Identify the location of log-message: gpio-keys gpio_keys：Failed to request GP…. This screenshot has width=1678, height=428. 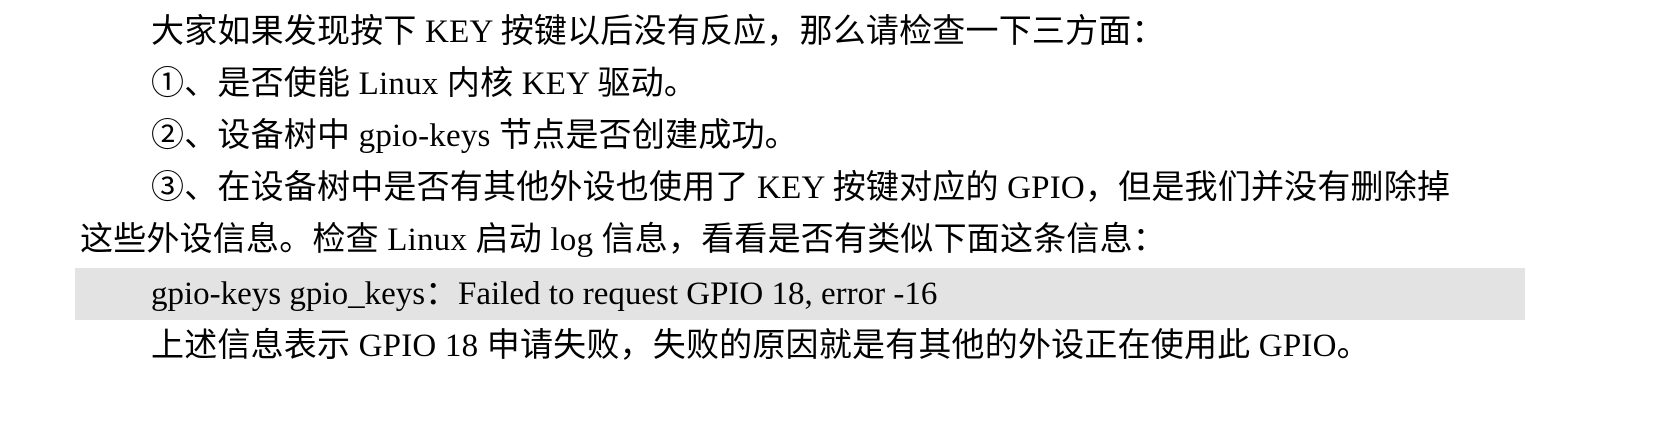
(544, 294).